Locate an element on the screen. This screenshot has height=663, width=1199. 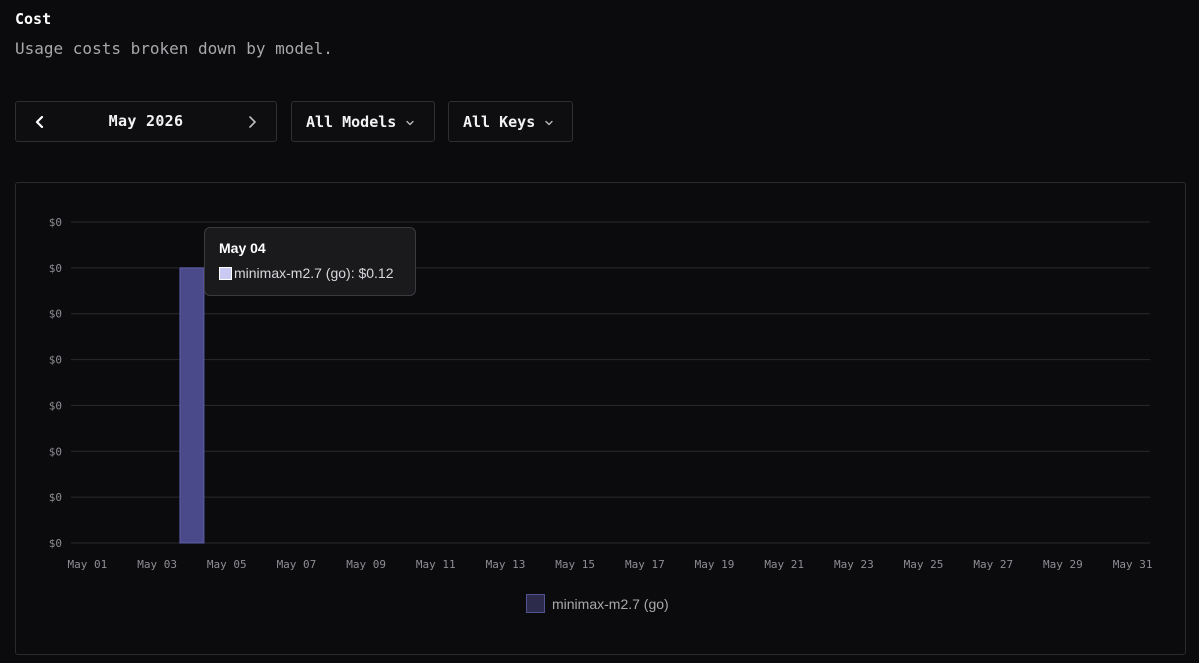
tooltip-row: minimax-m2.7 (go): $0.12 is located at coordinates (306, 273).